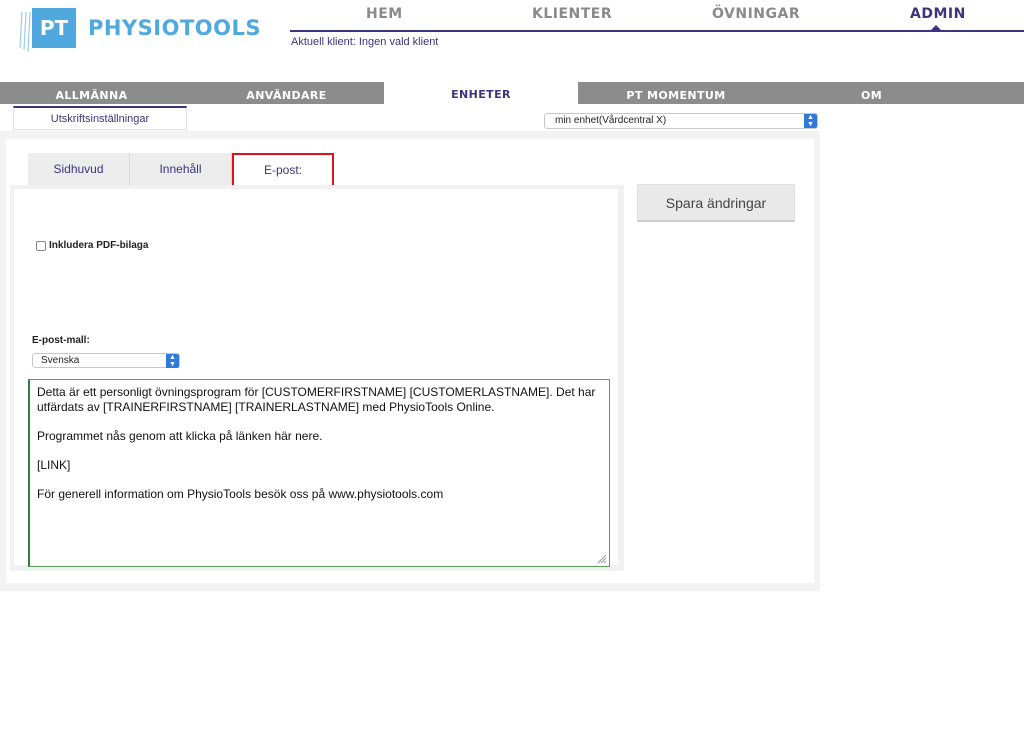  I want to click on resize-grip-icon, so click(602, 559).